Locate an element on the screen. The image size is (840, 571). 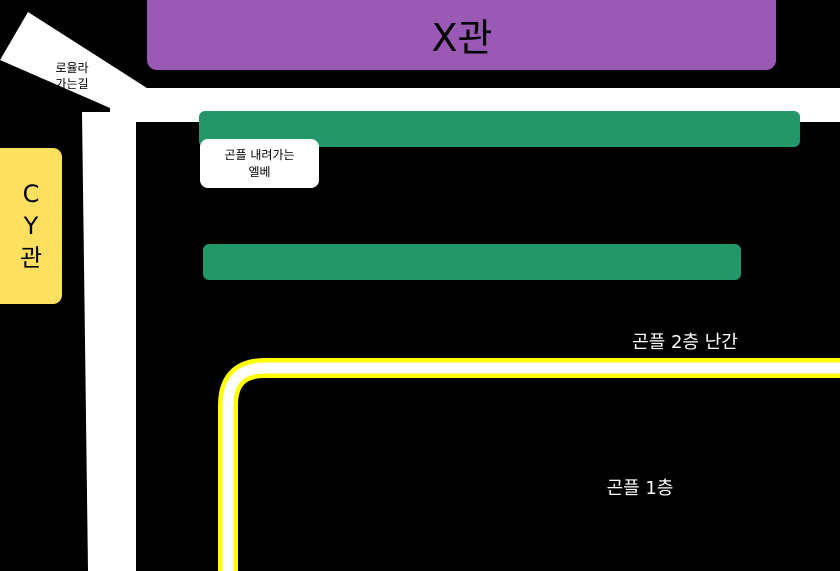
elevator-label-line-2: 엘베 is located at coordinates (259, 171).